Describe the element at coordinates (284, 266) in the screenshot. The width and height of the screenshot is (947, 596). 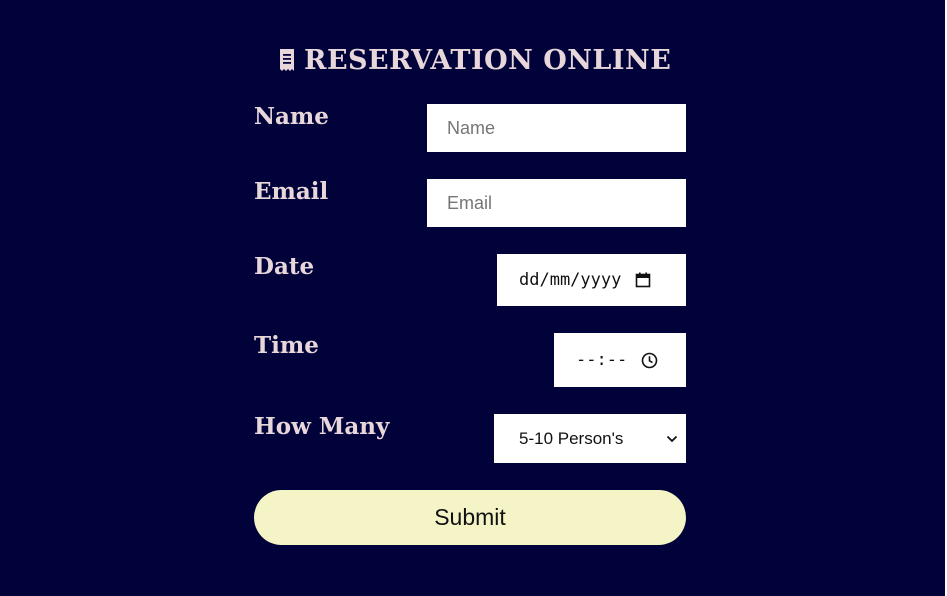
I see `date-label: Date` at that location.